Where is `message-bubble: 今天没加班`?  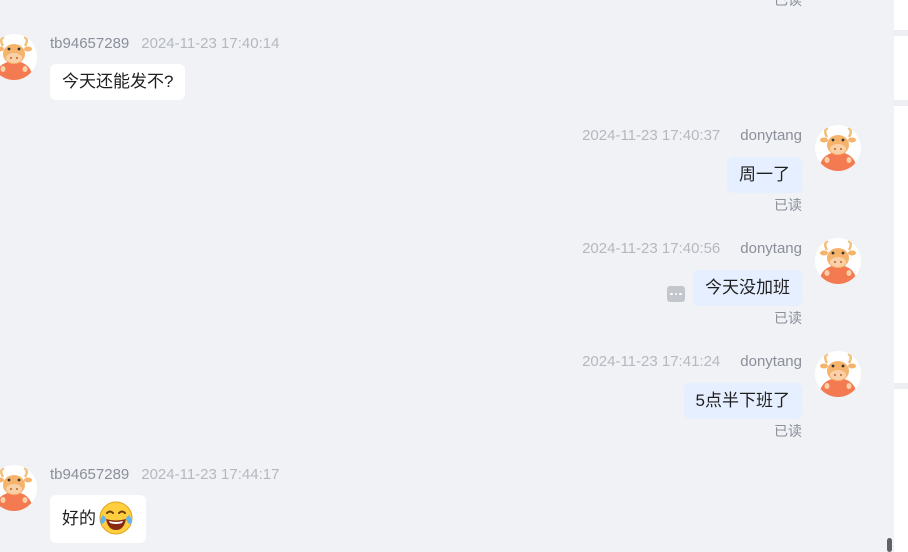
message-bubble: 今天没加班 is located at coordinates (747, 288).